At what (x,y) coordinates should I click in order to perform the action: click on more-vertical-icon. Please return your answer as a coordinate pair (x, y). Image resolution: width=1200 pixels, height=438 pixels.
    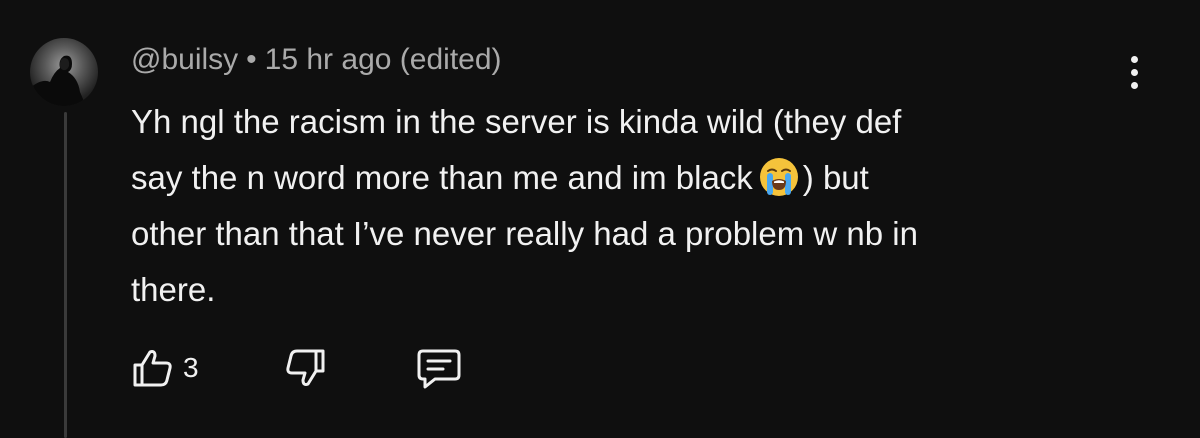
    Looking at the image, I should click on (1134, 59).